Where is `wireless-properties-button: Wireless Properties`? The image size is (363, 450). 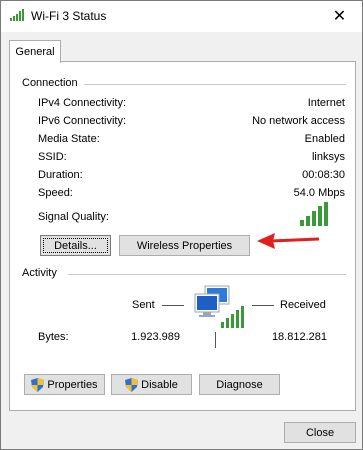
wireless-properties-button: Wireless Properties is located at coordinates (184, 245).